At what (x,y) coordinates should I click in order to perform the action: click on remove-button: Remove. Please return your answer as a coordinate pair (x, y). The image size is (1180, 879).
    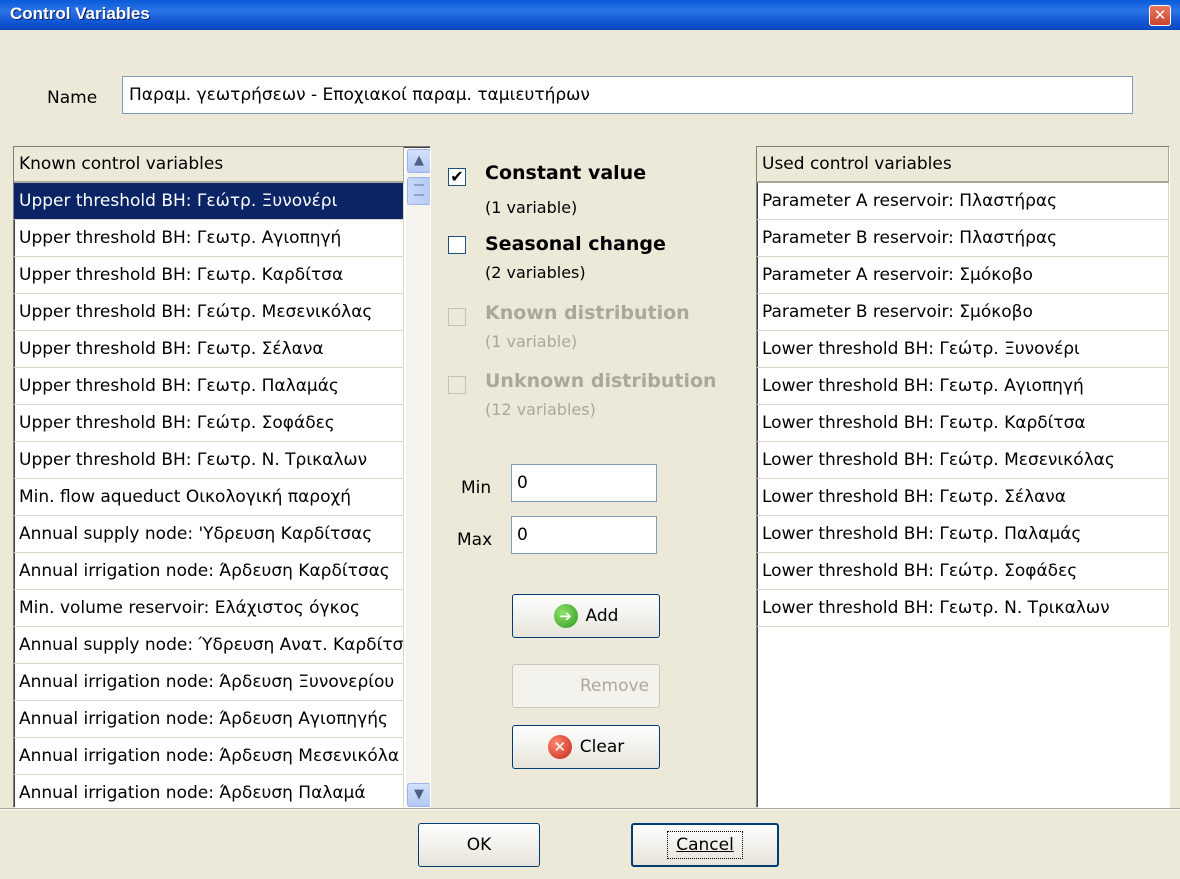
    Looking at the image, I should click on (586, 686).